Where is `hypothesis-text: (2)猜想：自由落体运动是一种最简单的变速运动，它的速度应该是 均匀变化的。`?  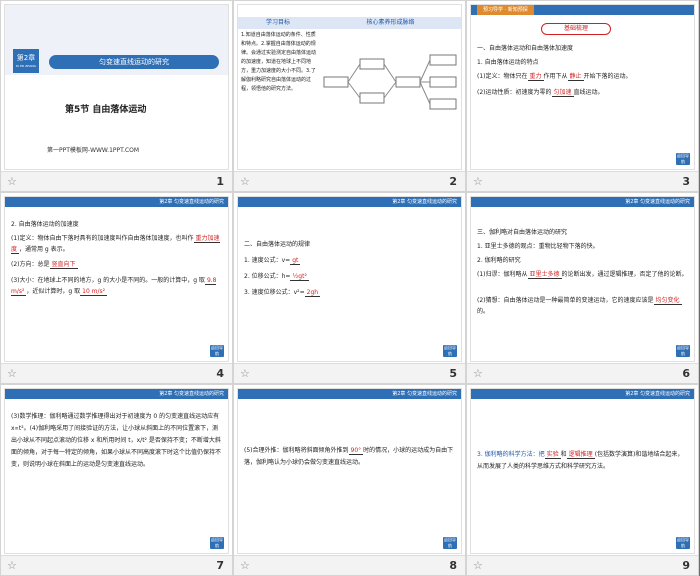
hypothesis-text: (2)猜想：自由落体运动是一种最简单的变速运动，它的速度应该是 均匀变化的。 is located at coordinates (579, 306).